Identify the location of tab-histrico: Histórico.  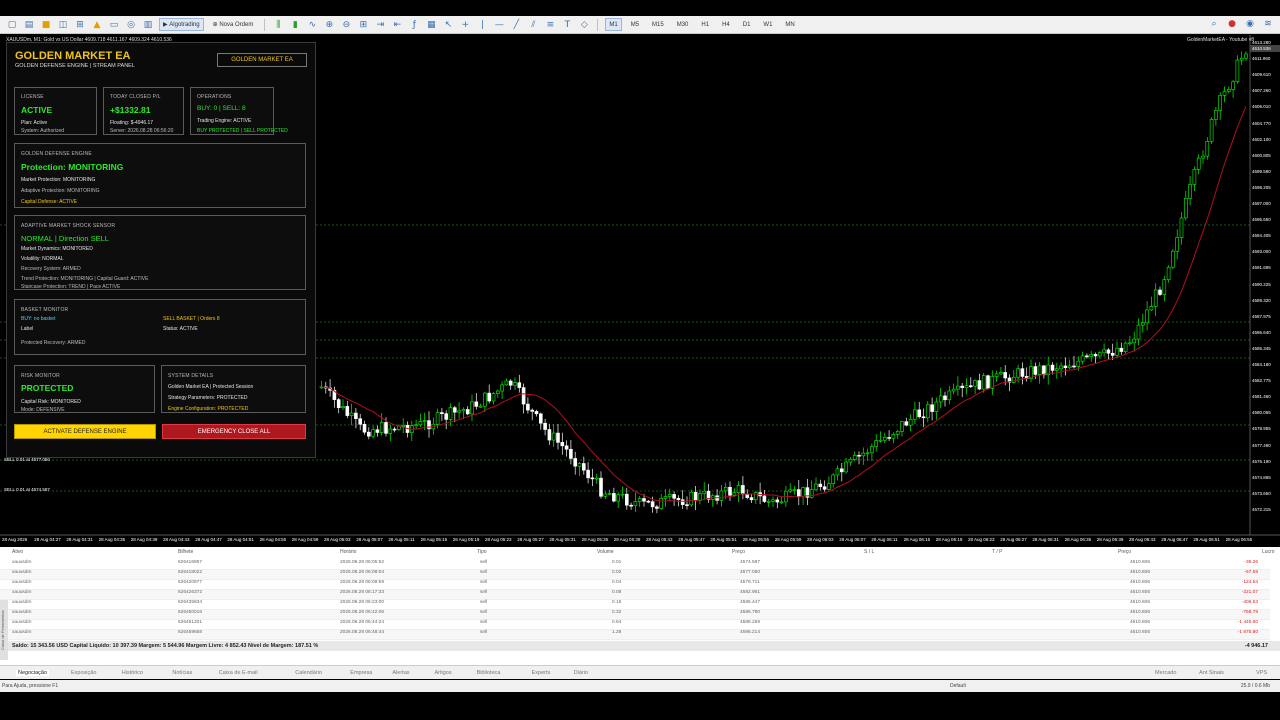
(132, 673).